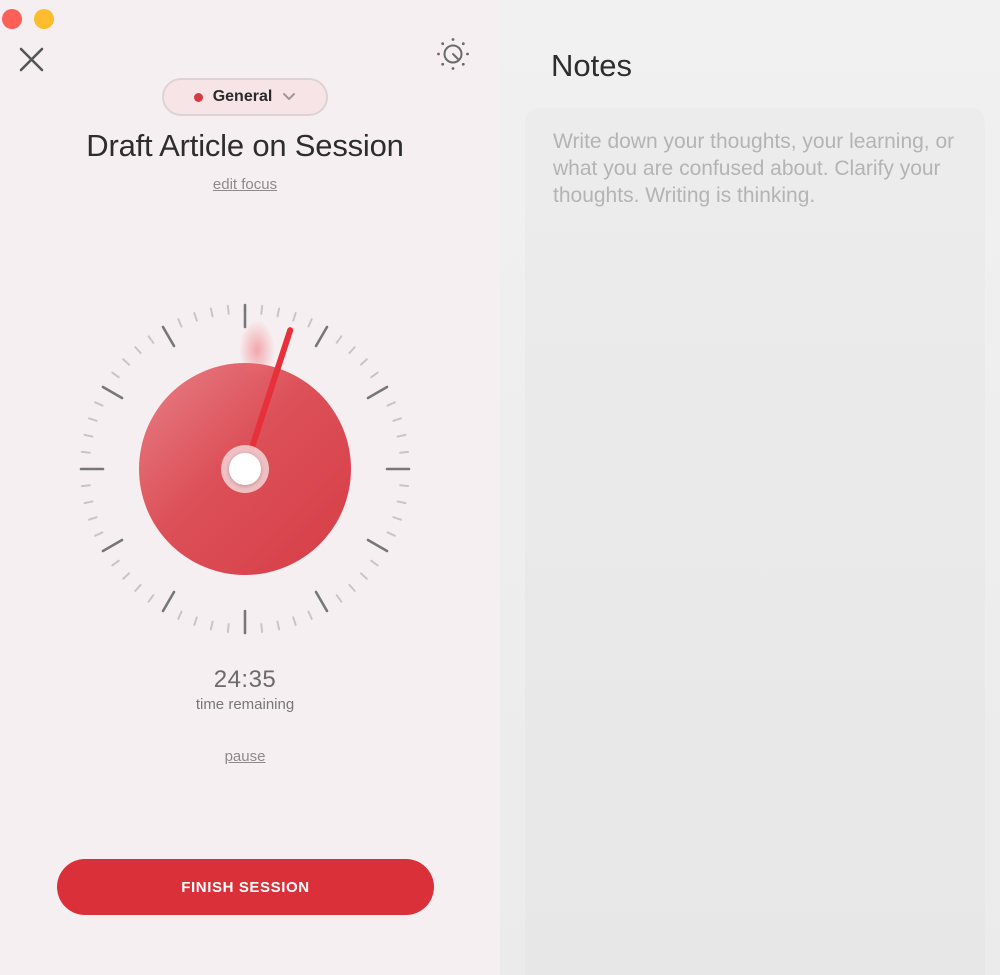  I want to click on window-close-button, so click(12, 19).